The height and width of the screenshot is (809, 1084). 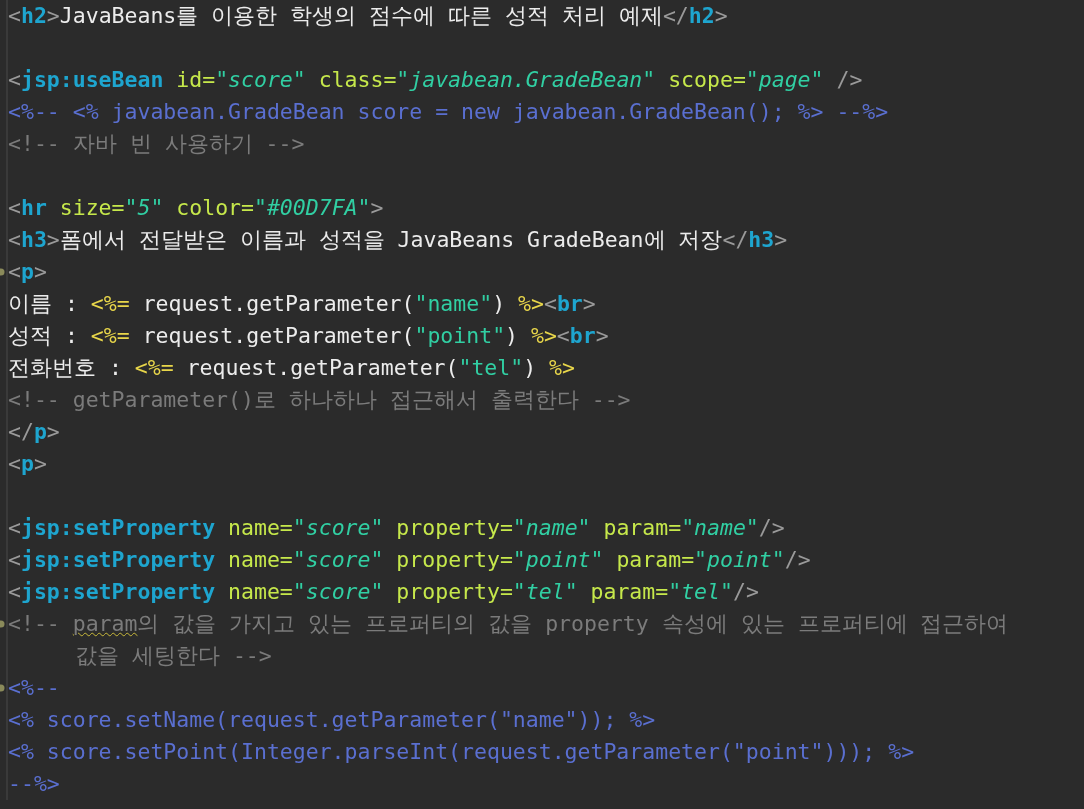 What do you see at coordinates (398, 240) in the screenshot?
I see `code-line: <h3>폼에서 전달받은 이름과 성적을 JavaBeans GradeBean에 저장</h3>` at bounding box center [398, 240].